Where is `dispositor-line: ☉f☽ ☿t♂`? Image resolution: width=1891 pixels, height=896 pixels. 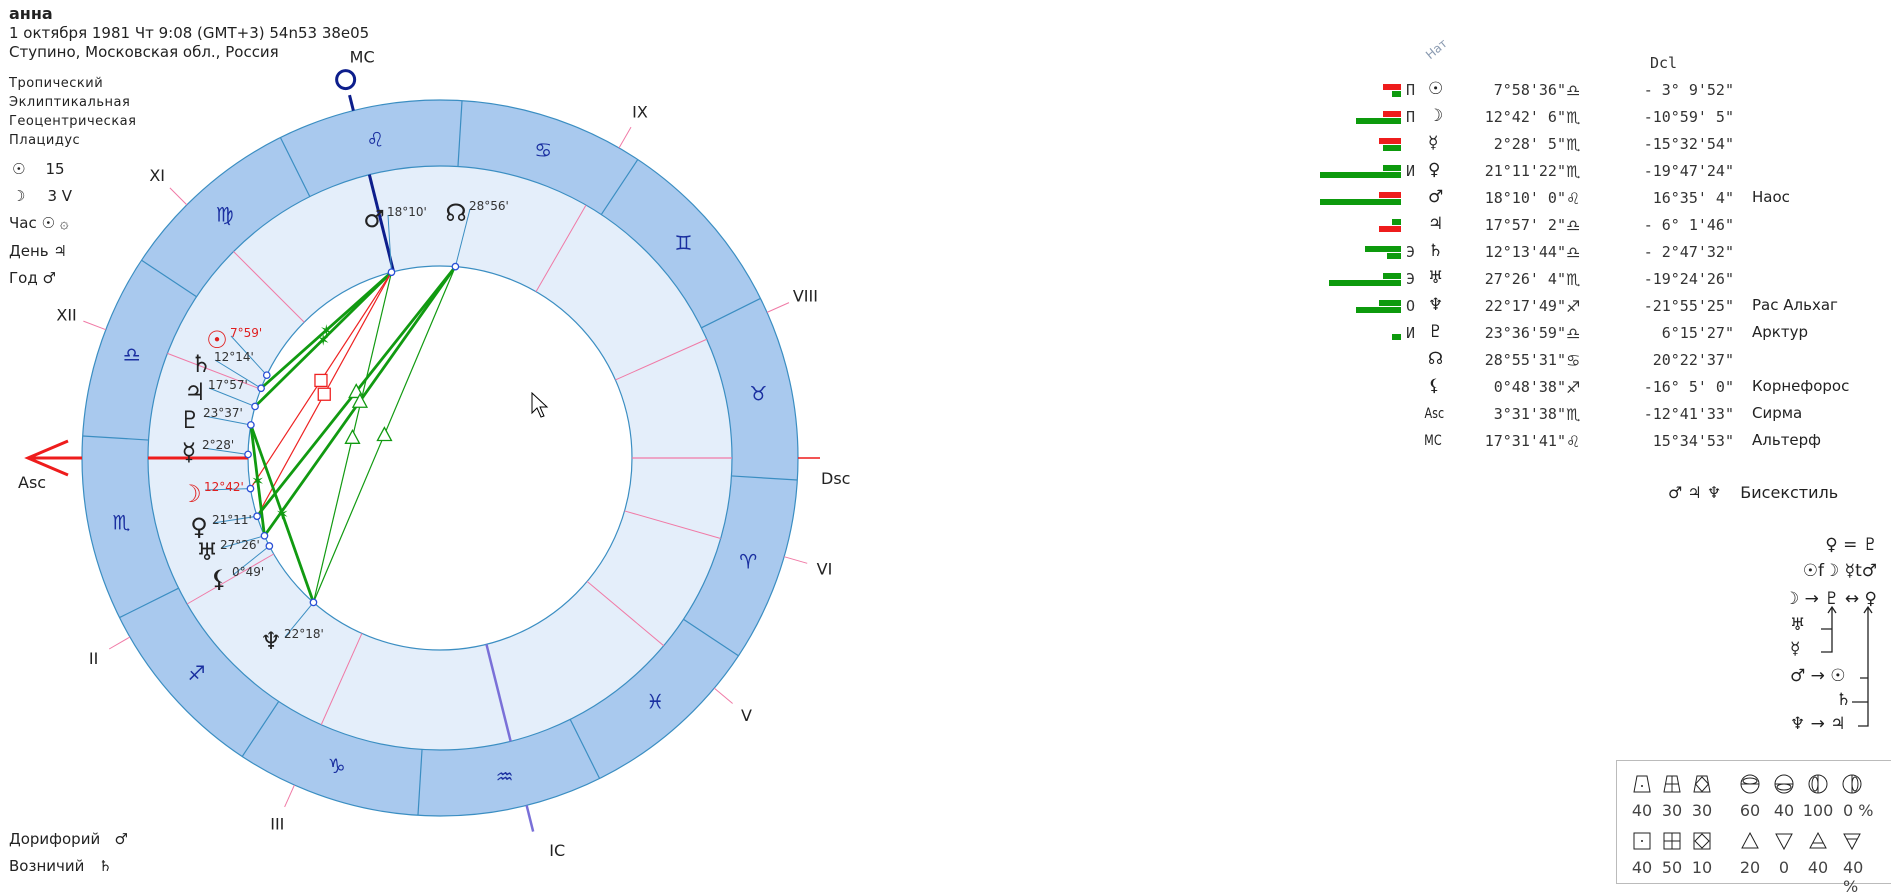 dispositor-line: ☉f☽ ☿t♂ is located at coordinates (1839, 571).